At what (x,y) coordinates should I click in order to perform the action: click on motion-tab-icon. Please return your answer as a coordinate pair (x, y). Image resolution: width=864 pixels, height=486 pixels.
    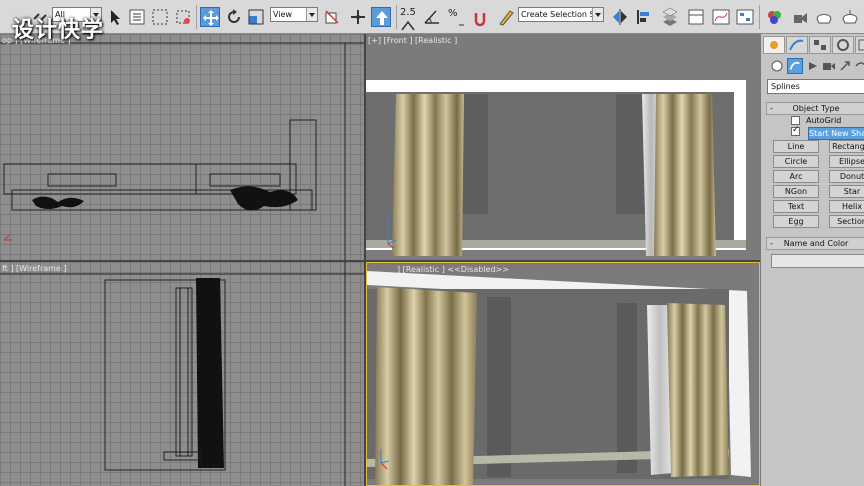
    Looking at the image, I should click on (843, 45).